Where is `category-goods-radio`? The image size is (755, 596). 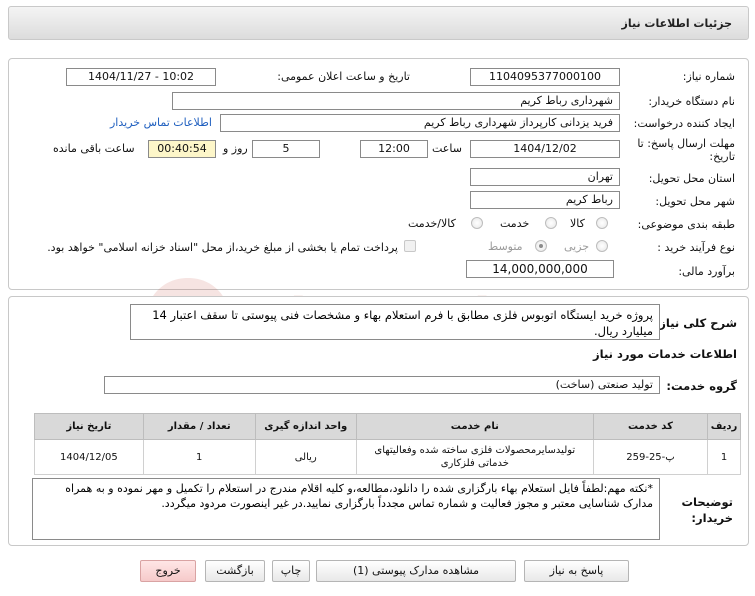 category-goods-radio is located at coordinates (602, 223).